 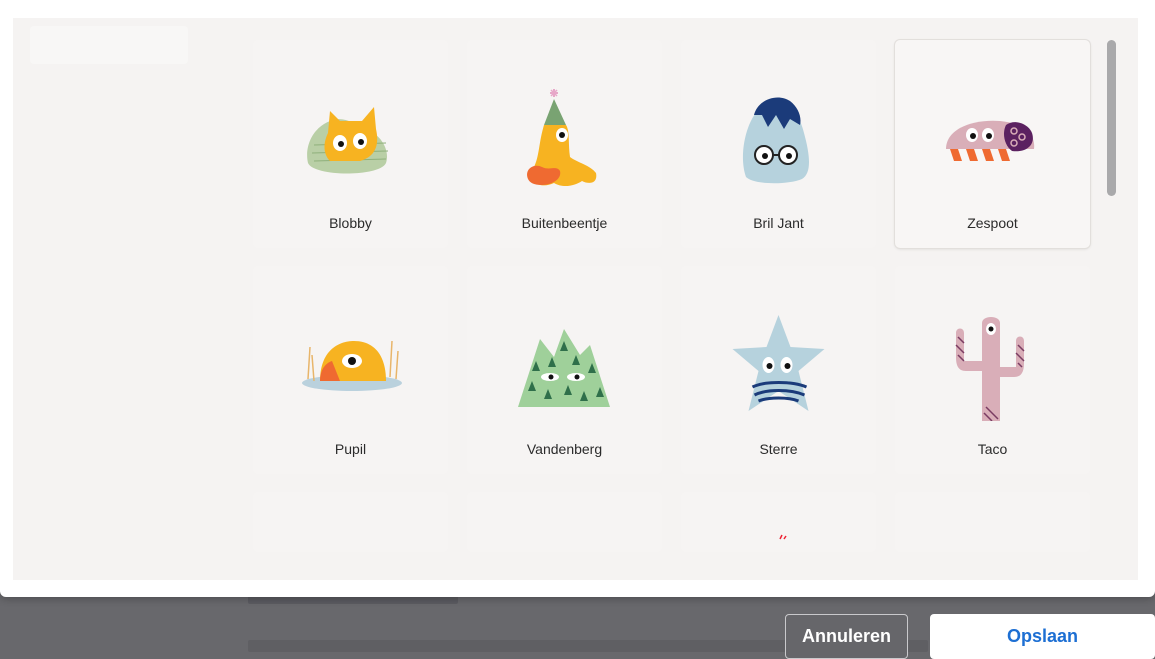 I want to click on avatar-name: Sterre, so click(x=778, y=449).